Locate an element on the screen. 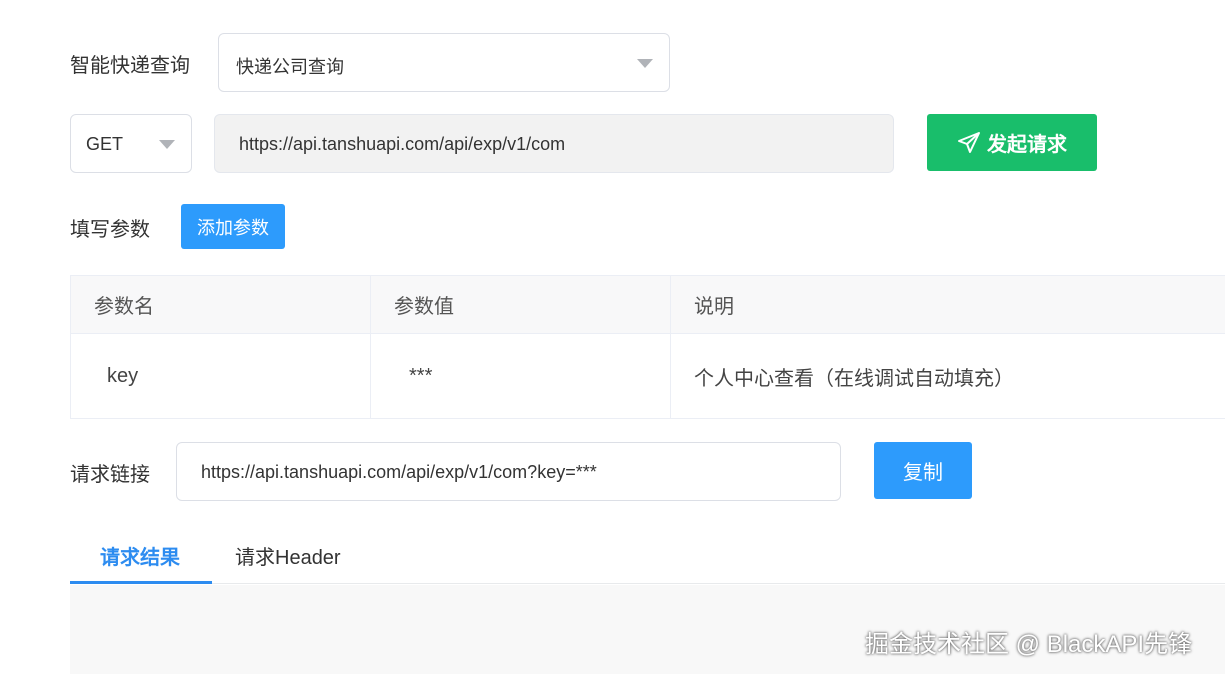  active-tab-indicator is located at coordinates (141, 582).